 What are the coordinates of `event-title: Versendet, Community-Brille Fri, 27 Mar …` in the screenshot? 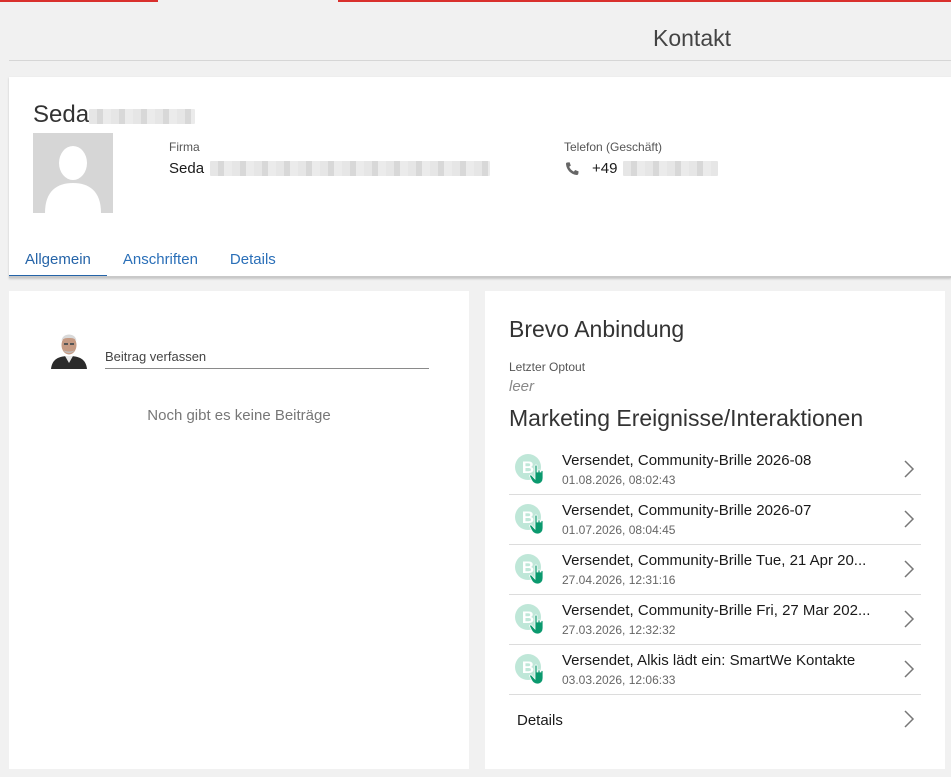 It's located at (716, 610).